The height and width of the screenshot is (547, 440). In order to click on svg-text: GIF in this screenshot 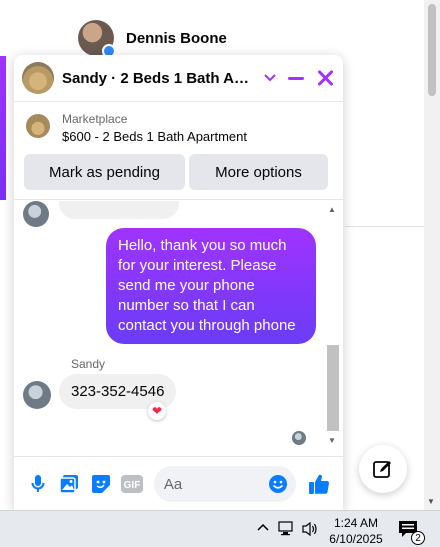, I will do `click(132, 485)`.